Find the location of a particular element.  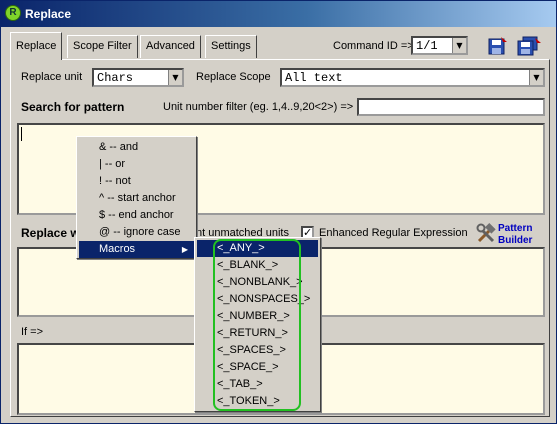

window-title: Replace is located at coordinates (48, 14).